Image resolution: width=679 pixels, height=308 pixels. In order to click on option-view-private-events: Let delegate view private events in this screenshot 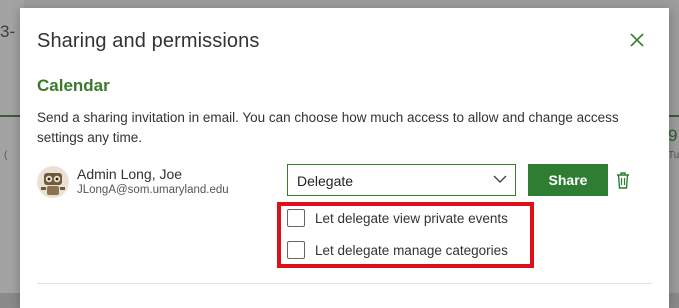, I will do `click(397, 218)`.